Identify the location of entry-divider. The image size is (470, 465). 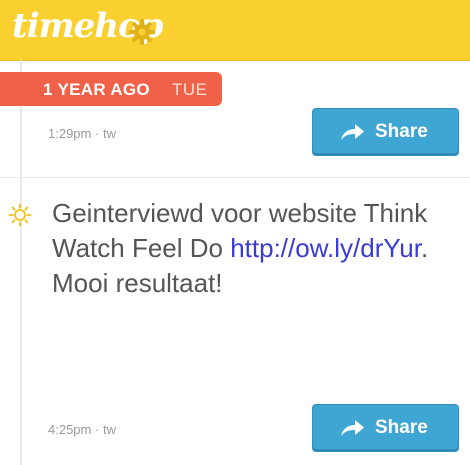
(235, 177).